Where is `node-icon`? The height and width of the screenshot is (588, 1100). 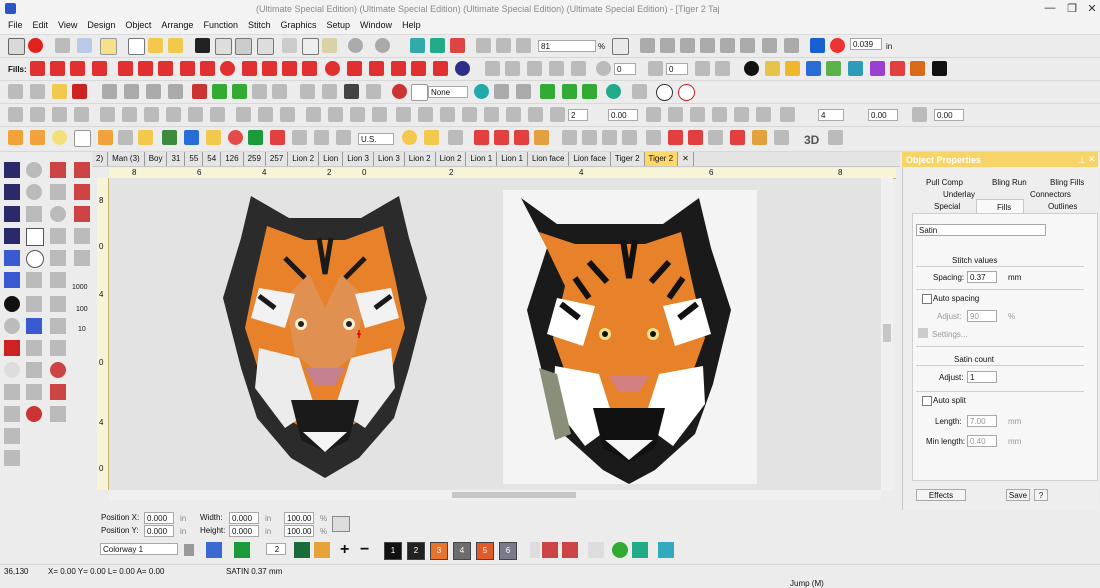 node-icon is located at coordinates (12, 214).